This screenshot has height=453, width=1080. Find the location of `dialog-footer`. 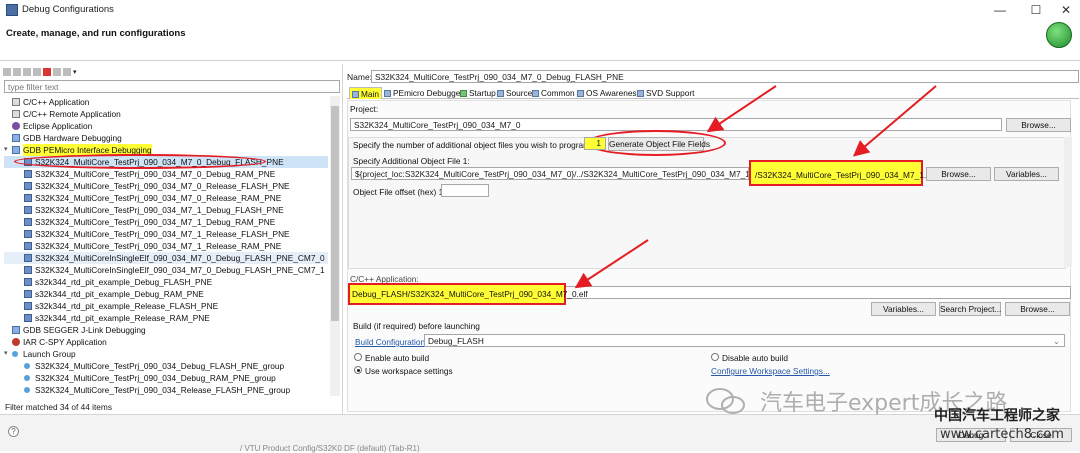

dialog-footer is located at coordinates (540, 432).